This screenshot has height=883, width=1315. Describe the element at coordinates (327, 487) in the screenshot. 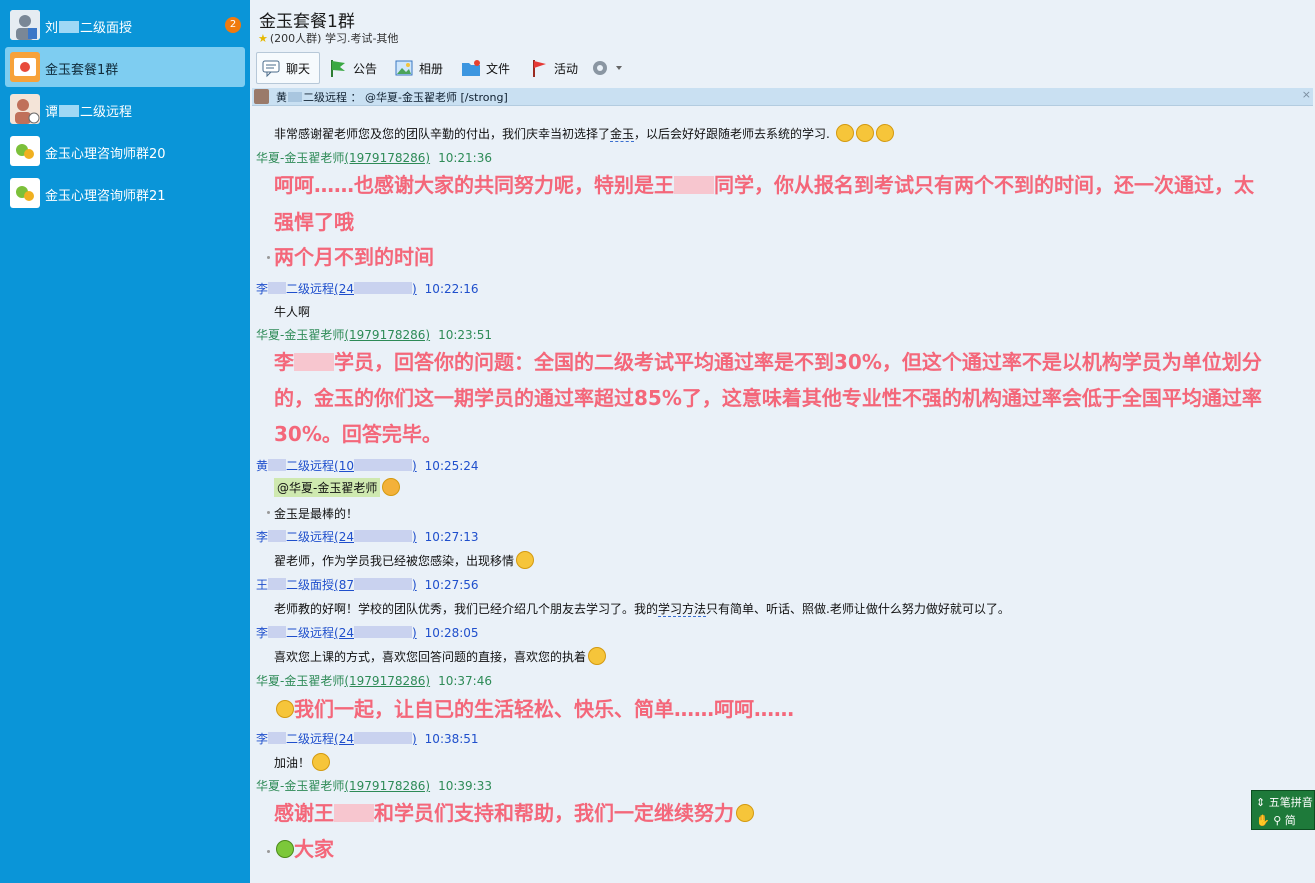

I see `mention-tag: @华夏-金玉翟老师` at that location.